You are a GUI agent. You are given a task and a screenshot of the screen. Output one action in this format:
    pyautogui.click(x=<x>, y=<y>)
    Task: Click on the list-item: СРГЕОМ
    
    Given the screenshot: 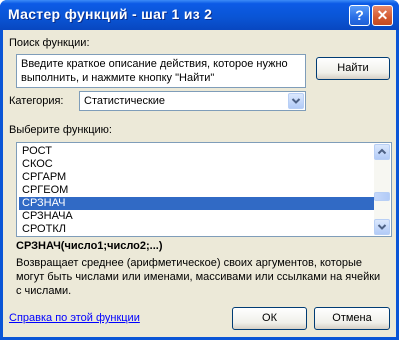 What is the action you would take?
    pyautogui.click(x=196, y=190)
    